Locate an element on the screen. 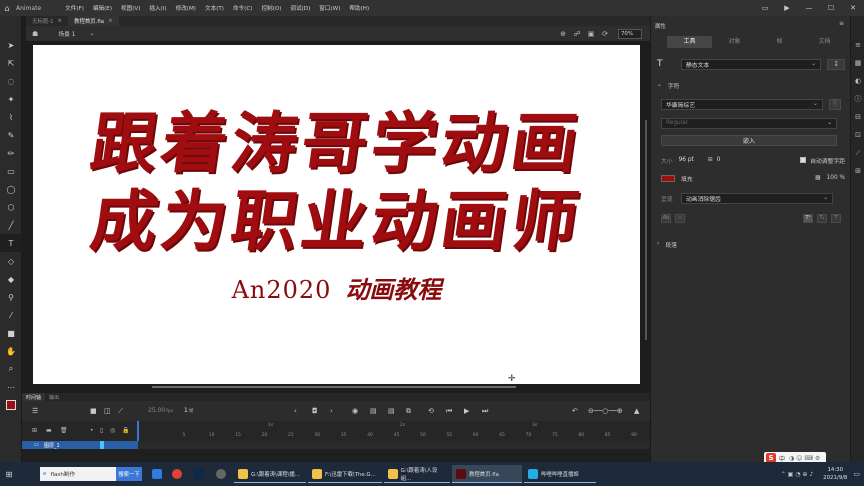  menu-commands: 命令(C) is located at coordinates (242, 8).